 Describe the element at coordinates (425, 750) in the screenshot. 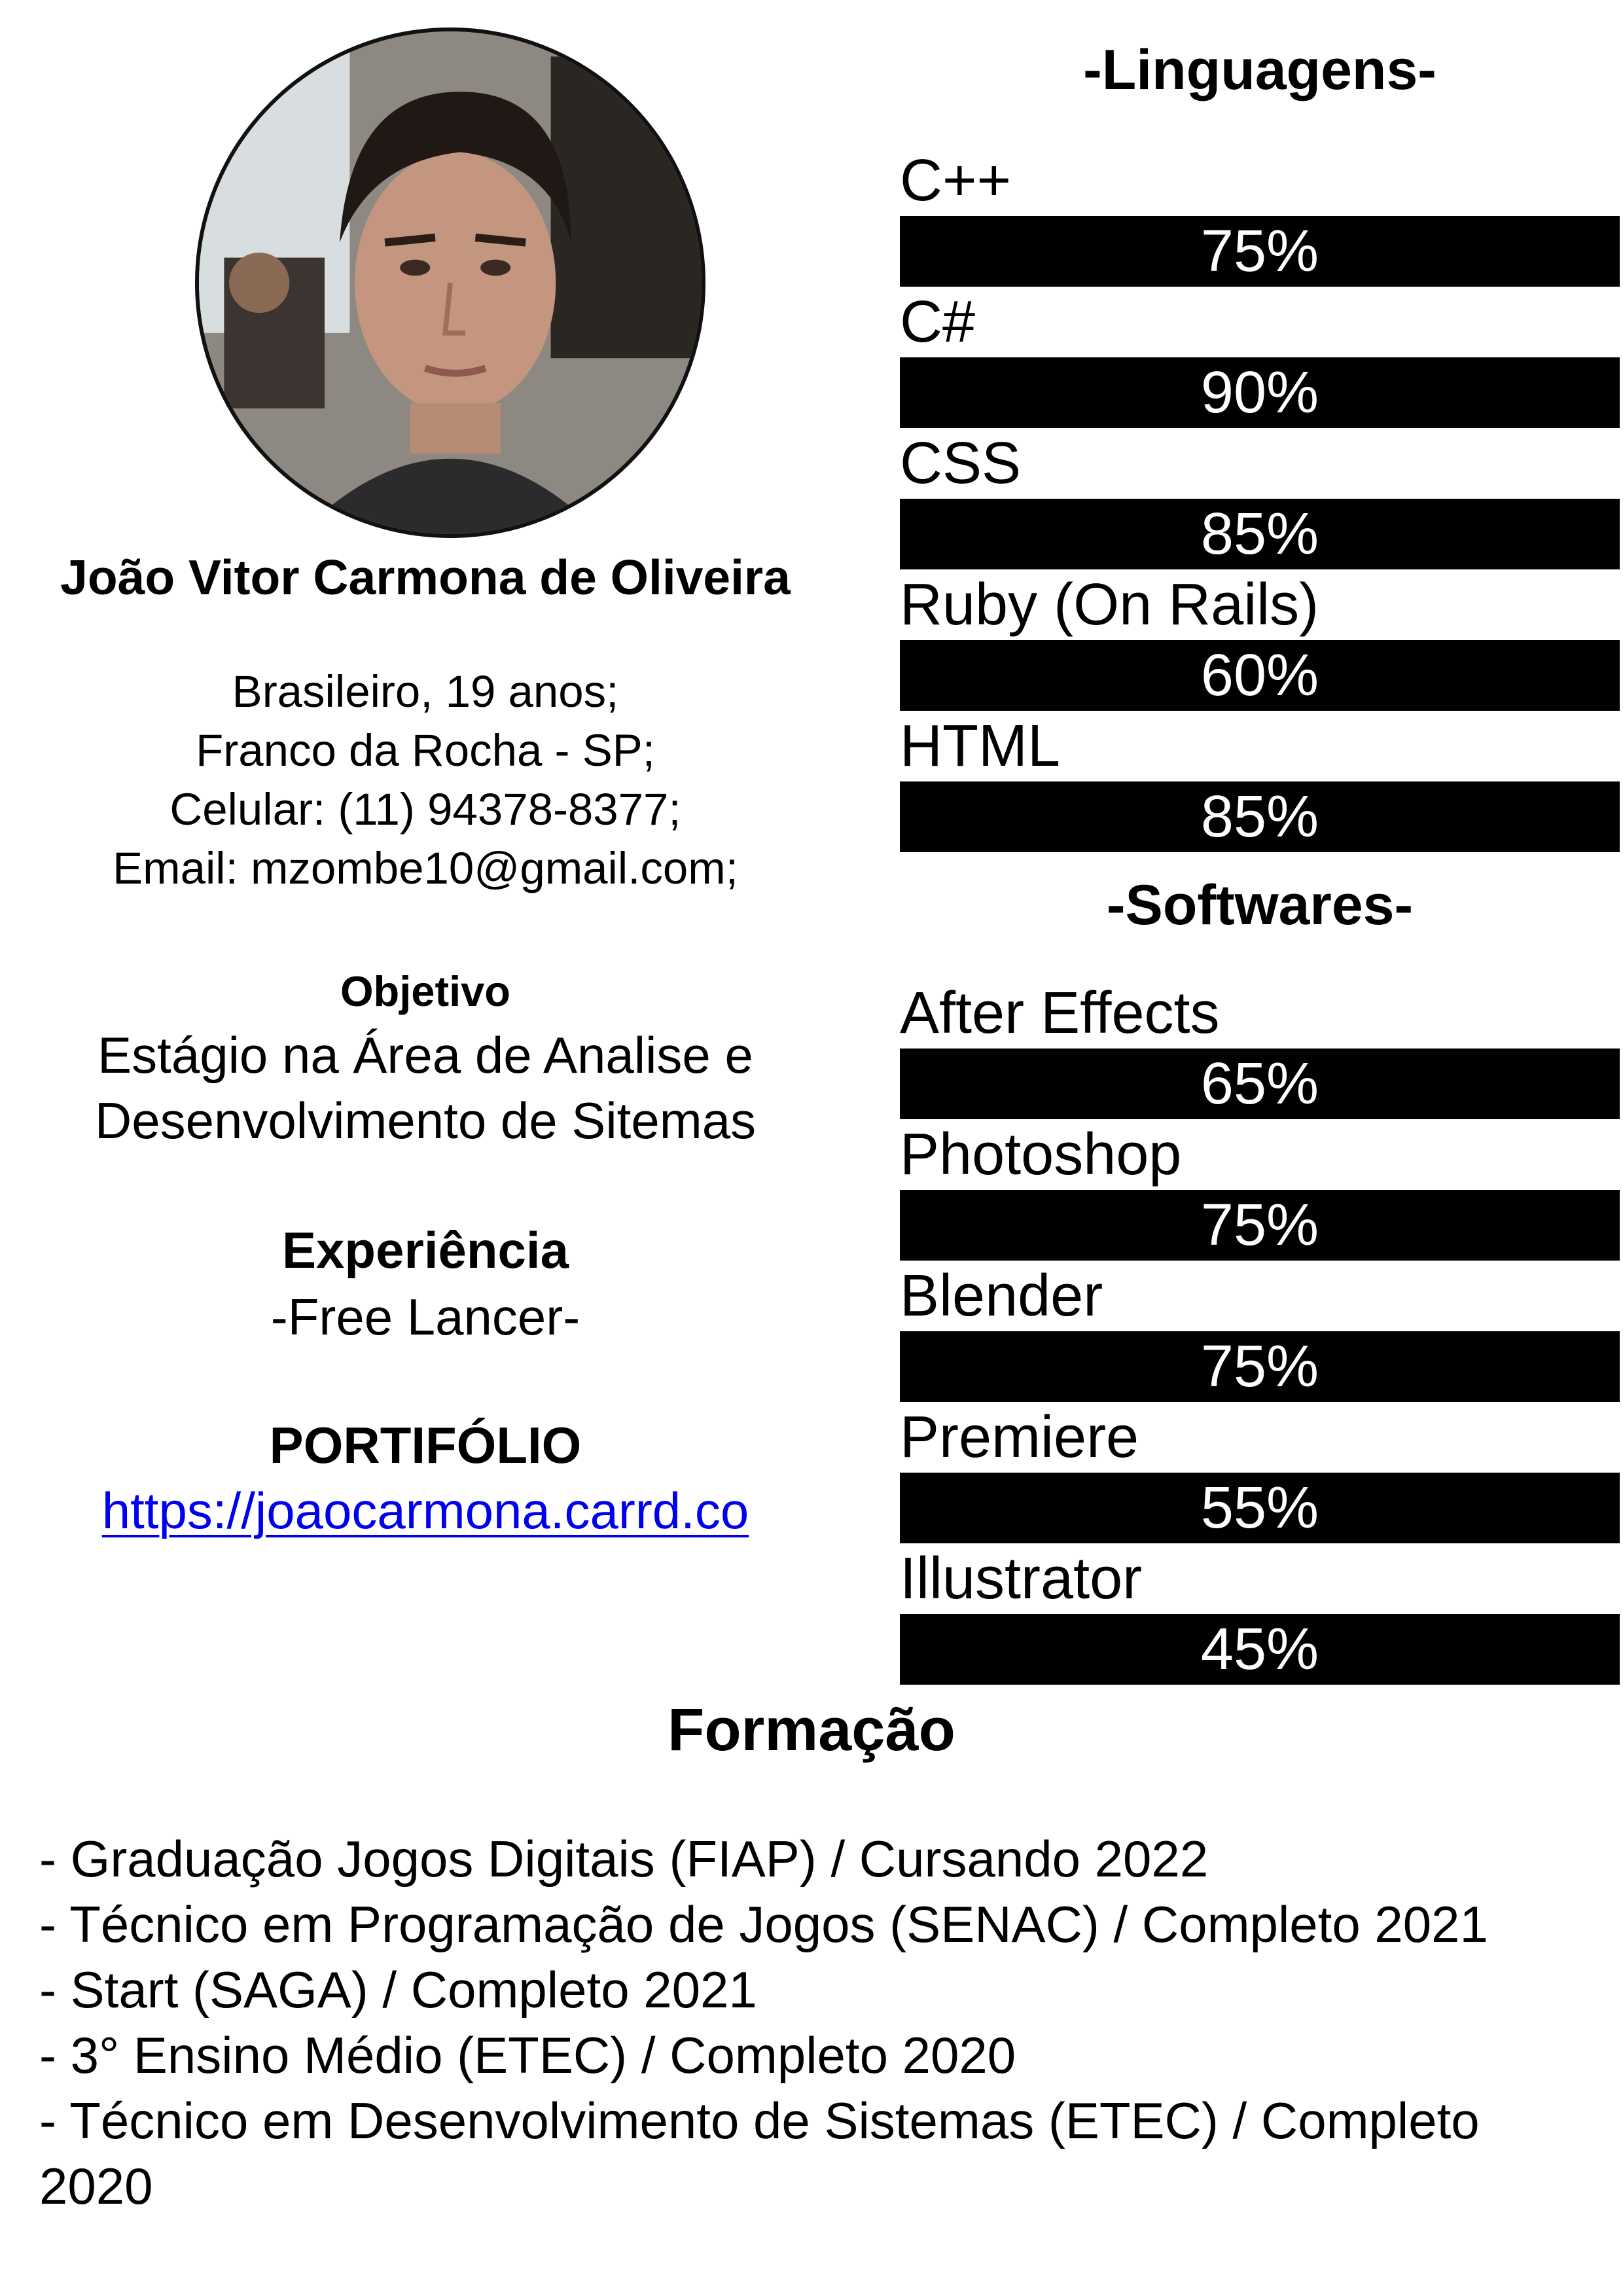

I see `detail-location: Franco da Rocha - SP;` at that location.